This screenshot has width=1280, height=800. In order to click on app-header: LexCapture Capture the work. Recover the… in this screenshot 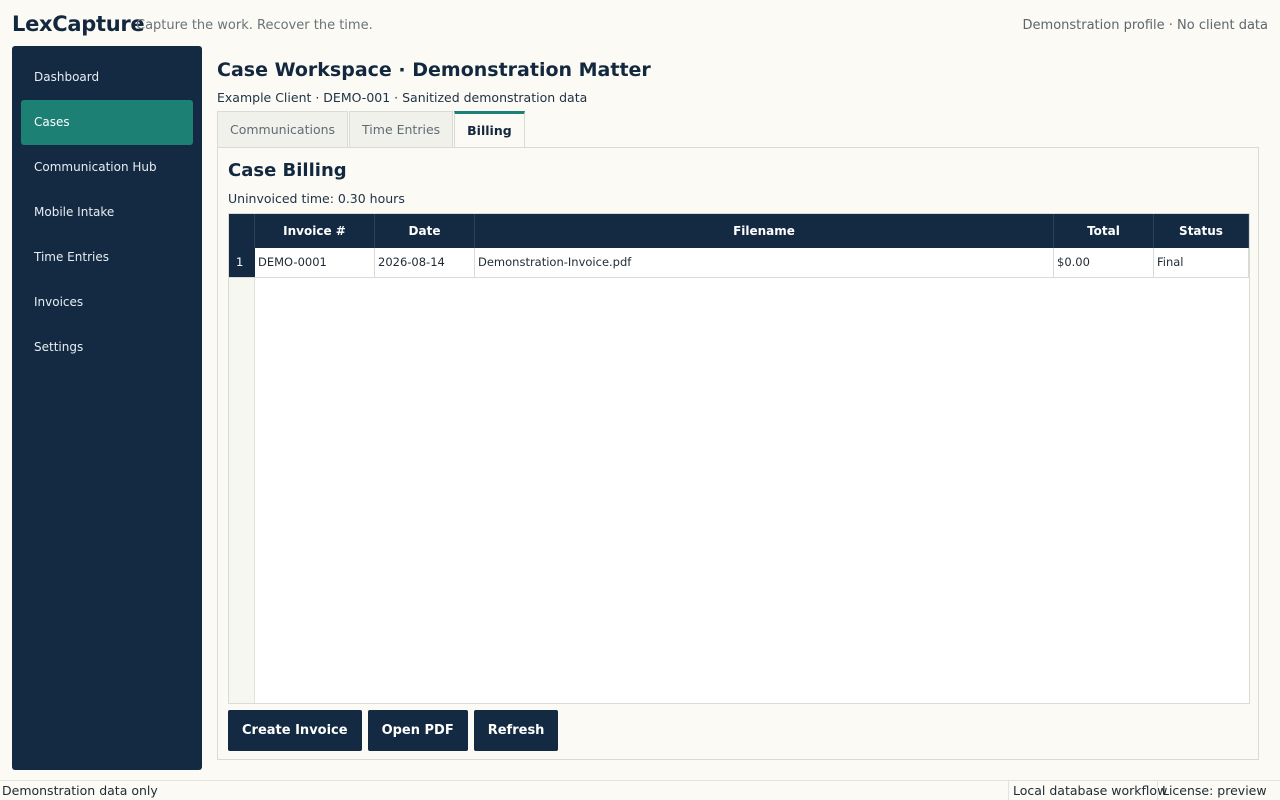, I will do `click(640, 23)`.